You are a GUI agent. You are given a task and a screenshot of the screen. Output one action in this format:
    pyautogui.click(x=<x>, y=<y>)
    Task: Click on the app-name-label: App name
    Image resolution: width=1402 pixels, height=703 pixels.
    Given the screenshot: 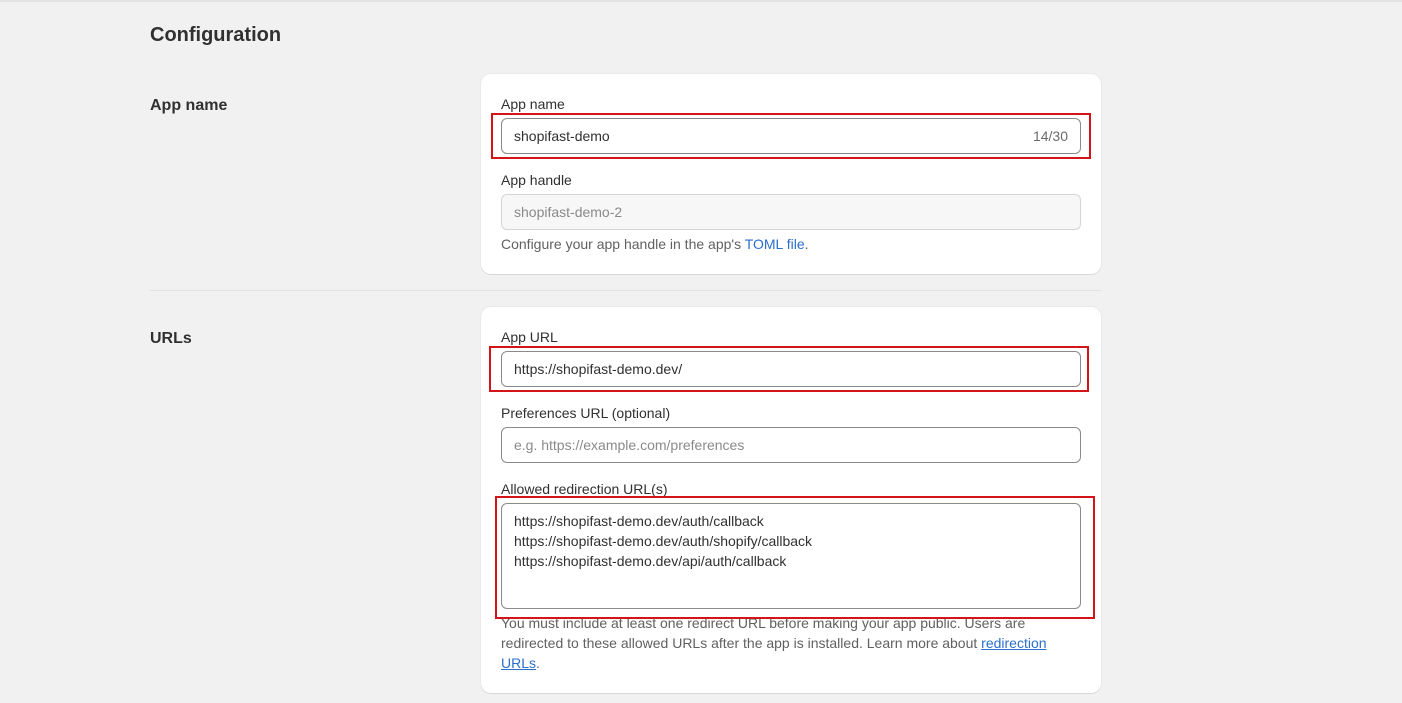 What is the action you would take?
    pyautogui.click(x=533, y=104)
    